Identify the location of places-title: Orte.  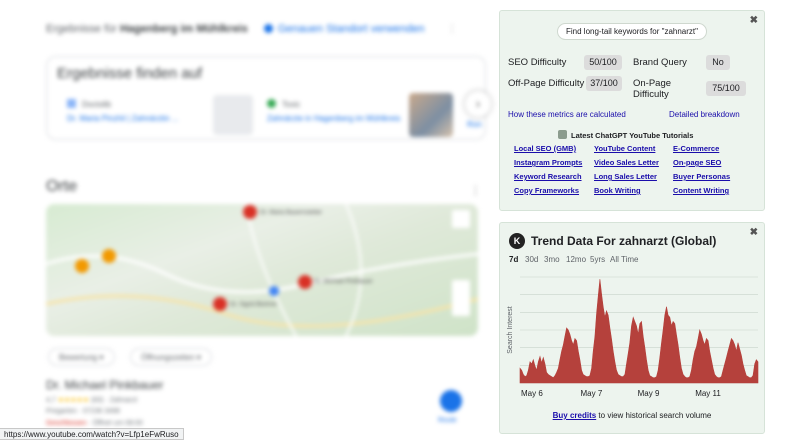
(62, 186).